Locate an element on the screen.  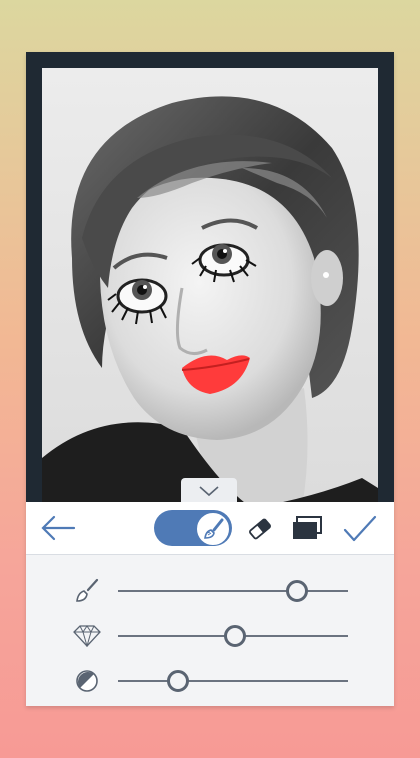
eraser-button is located at coordinates (260, 529).